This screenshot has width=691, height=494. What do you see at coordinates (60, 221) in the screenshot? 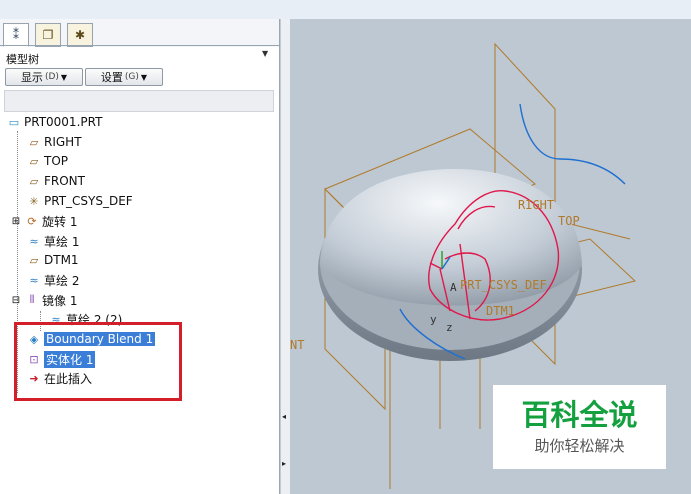
I see `tree-item-label: 旋转 1` at bounding box center [60, 221].